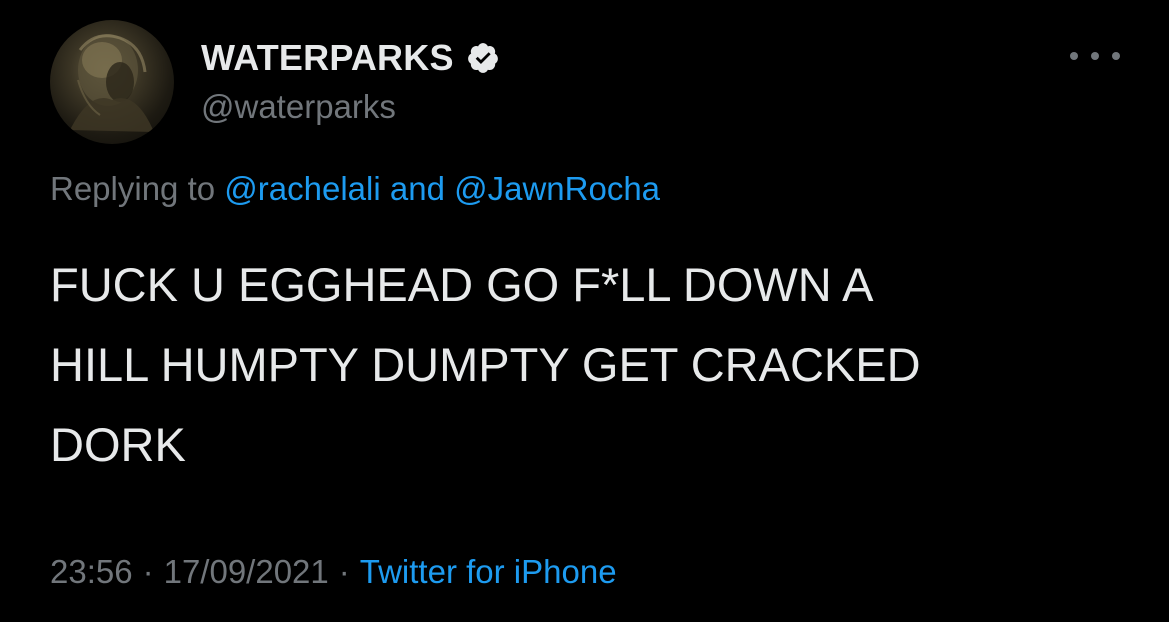 This screenshot has width=1169, height=622. Describe the element at coordinates (91, 571) in the screenshot. I see `tweet-time: 23:56` at that location.